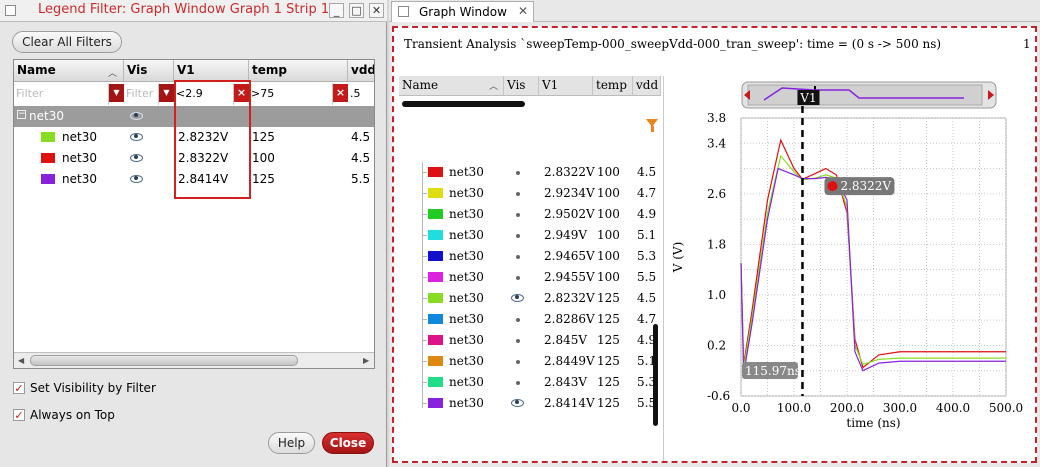 The width and height of the screenshot is (1040, 467). What do you see at coordinates (19, 415) in the screenshot?
I see `always-on-top-checkbox: ✓` at bounding box center [19, 415].